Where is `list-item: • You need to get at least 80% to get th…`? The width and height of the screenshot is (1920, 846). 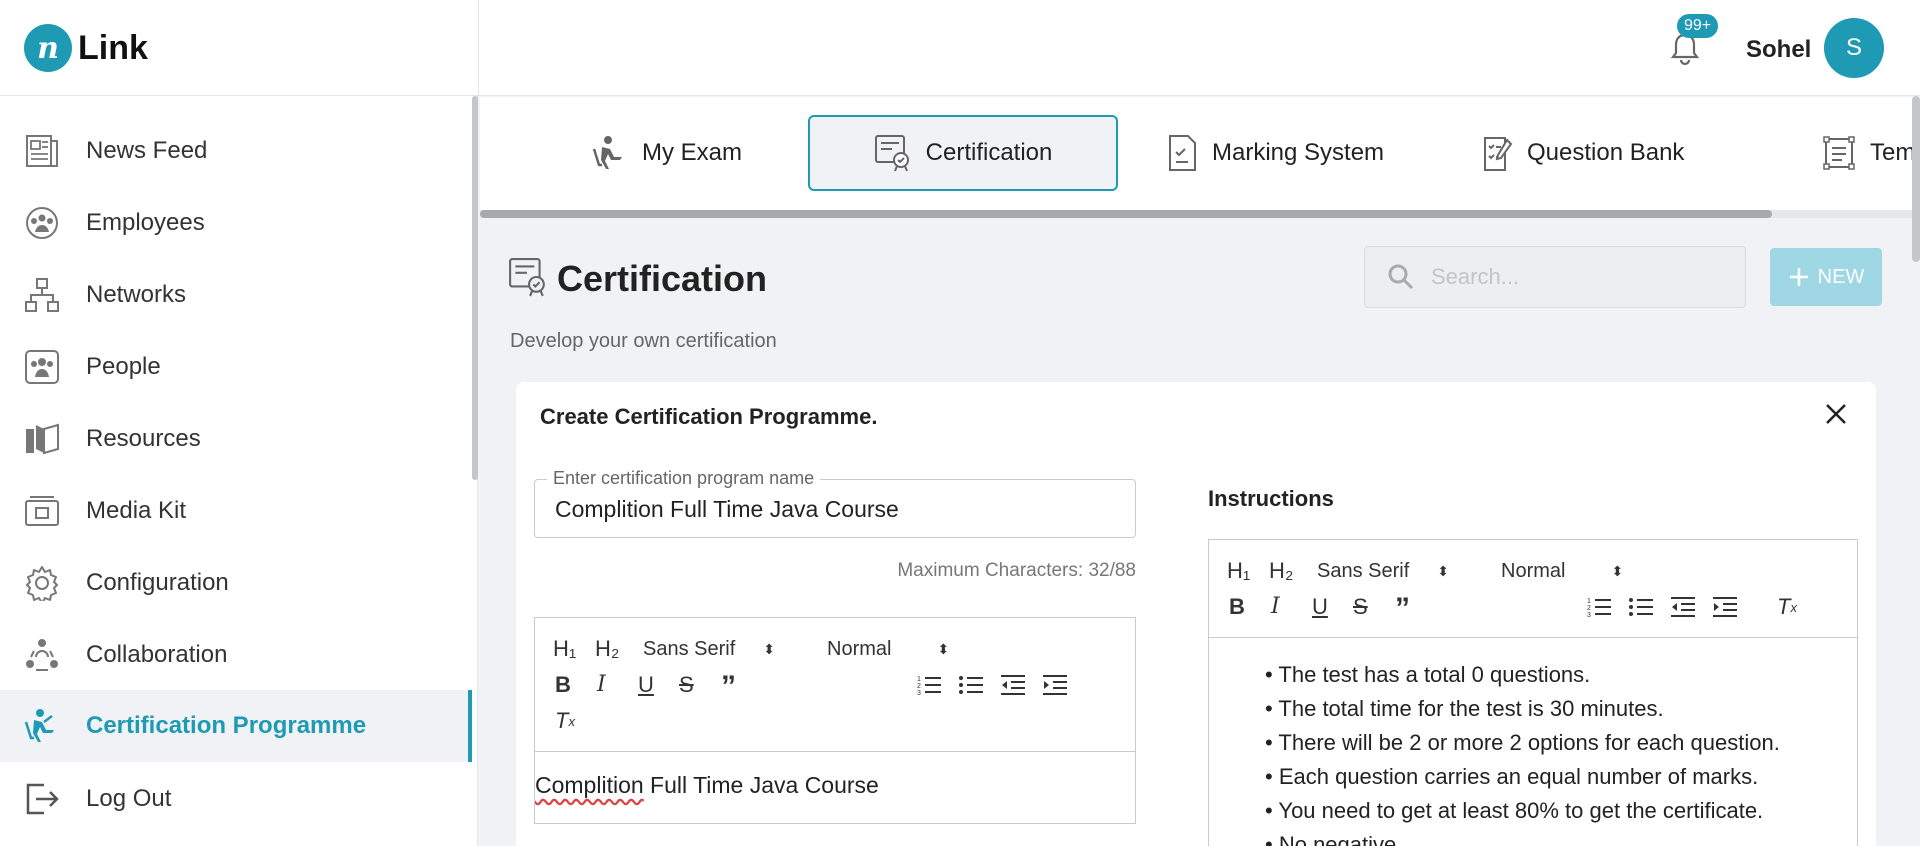 list-item: • You need to get at least 80% to get th… is located at coordinates (1514, 810).